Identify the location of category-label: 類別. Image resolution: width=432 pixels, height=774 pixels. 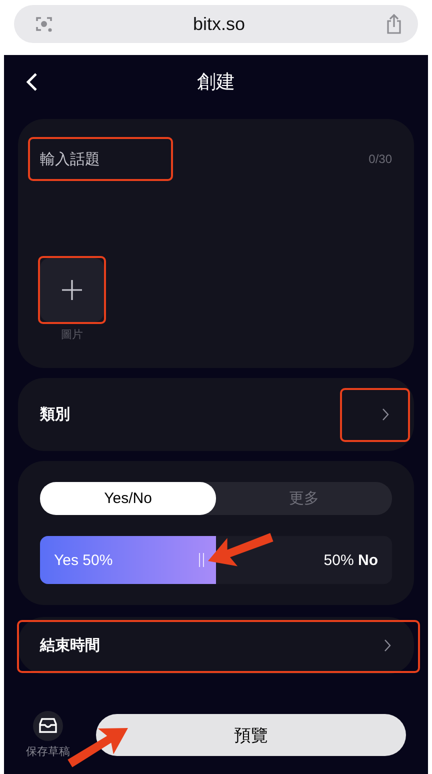
(55, 414).